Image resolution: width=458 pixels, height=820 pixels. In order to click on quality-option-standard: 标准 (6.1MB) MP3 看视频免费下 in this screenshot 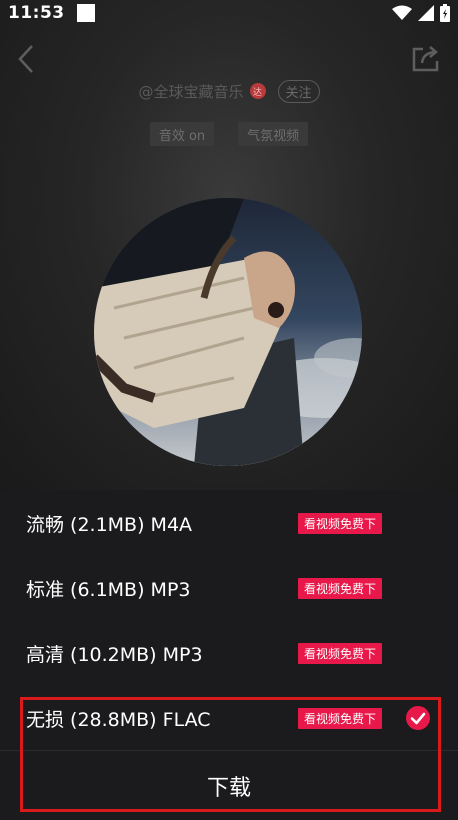, I will do `click(229, 588)`.